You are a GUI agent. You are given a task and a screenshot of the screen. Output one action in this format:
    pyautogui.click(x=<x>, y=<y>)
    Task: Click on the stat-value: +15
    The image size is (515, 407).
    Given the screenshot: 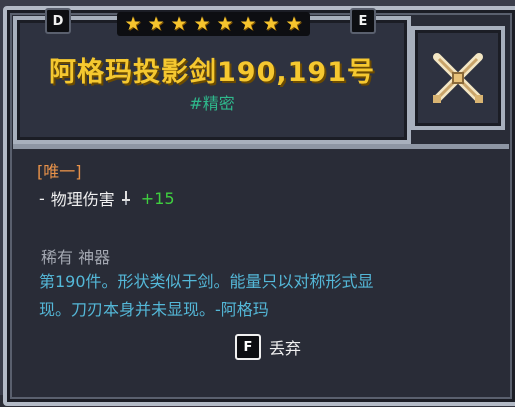 What is the action you would take?
    pyautogui.click(x=157, y=198)
    